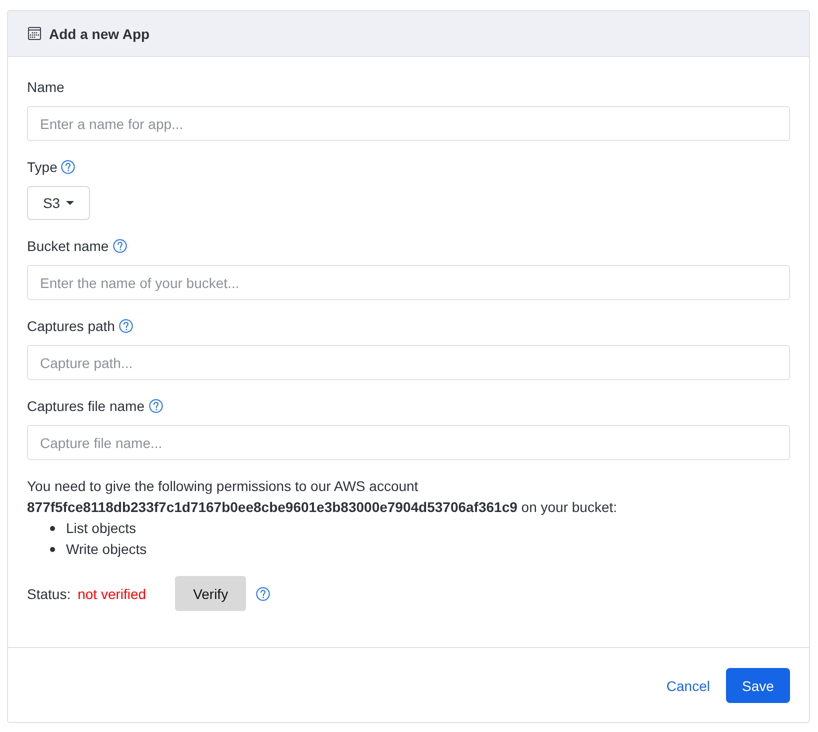 The width and height of the screenshot is (818, 732). I want to click on field-label: Captures file name, so click(86, 406).